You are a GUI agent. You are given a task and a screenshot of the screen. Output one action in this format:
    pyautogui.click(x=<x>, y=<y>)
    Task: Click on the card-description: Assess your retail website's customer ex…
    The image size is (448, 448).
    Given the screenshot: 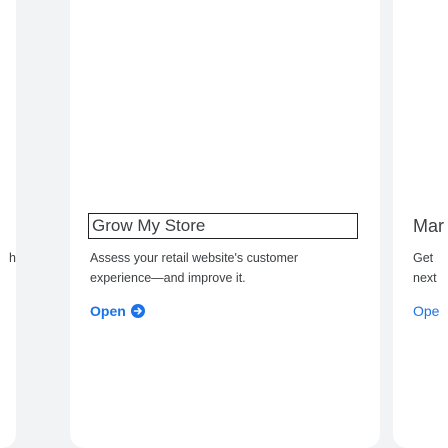 What is the action you would take?
    pyautogui.click(x=194, y=268)
    